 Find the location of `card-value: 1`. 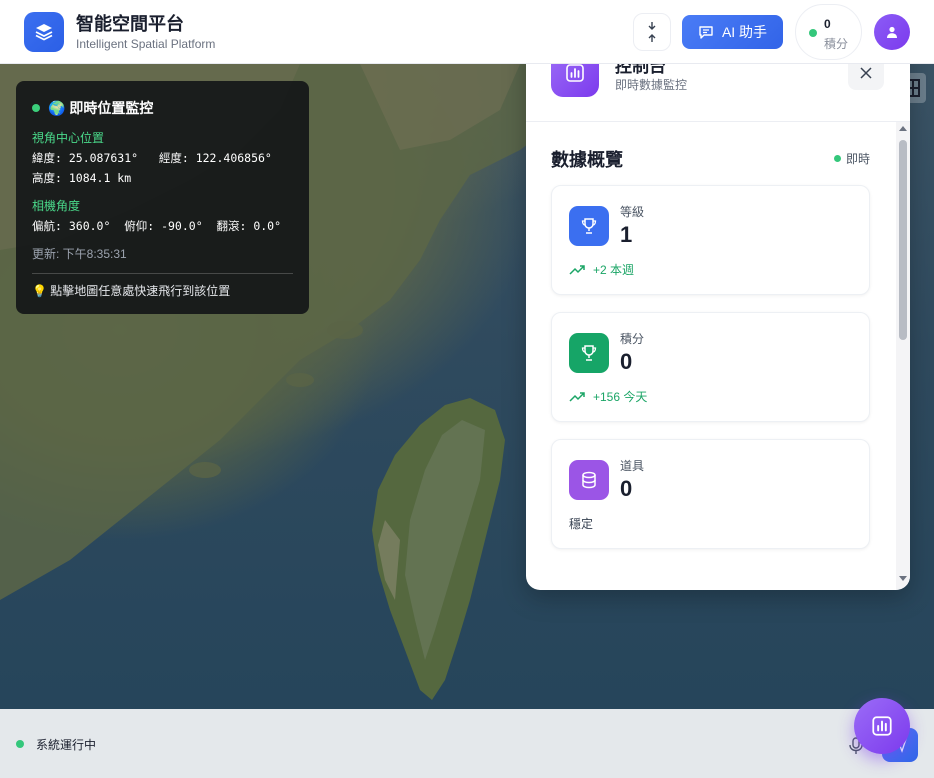

card-value: 1 is located at coordinates (626, 234).